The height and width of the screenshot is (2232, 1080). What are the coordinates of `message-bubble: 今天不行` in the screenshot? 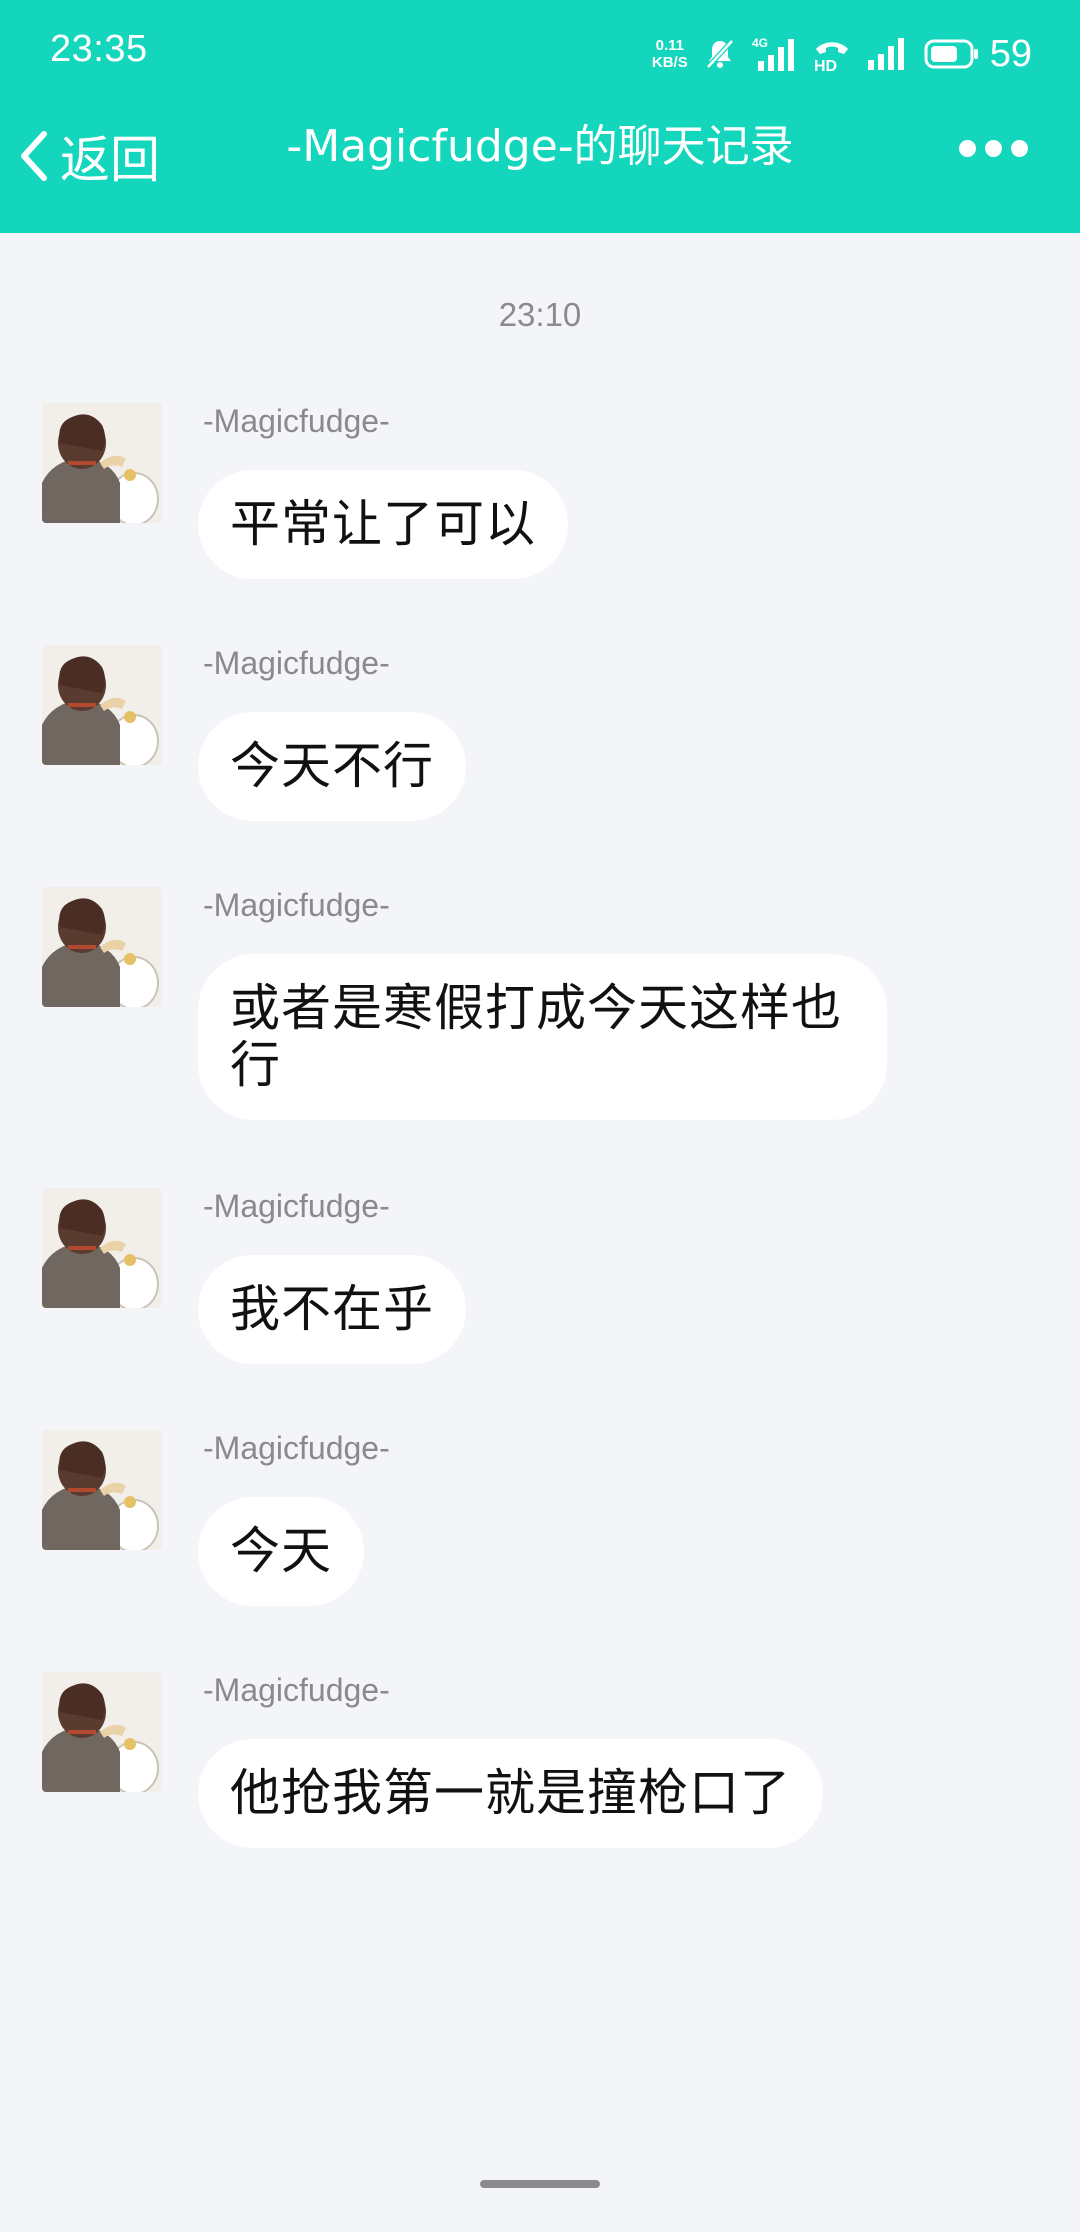 It's located at (332, 766).